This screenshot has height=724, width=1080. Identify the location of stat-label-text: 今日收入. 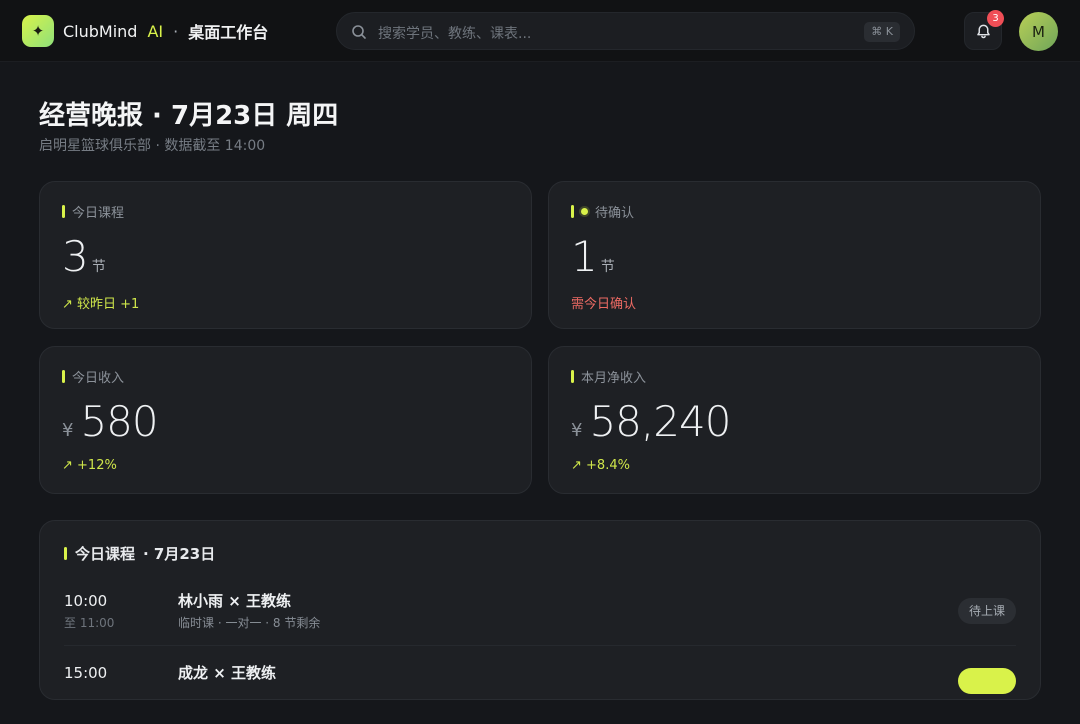
(98, 378).